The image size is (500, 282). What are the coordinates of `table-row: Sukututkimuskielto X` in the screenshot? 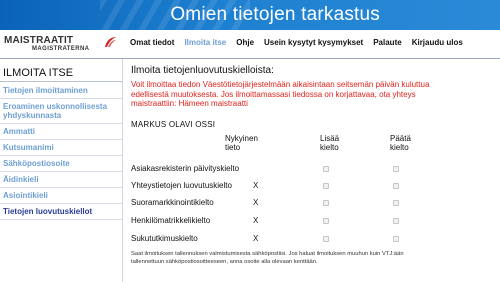 It's located at (311, 240).